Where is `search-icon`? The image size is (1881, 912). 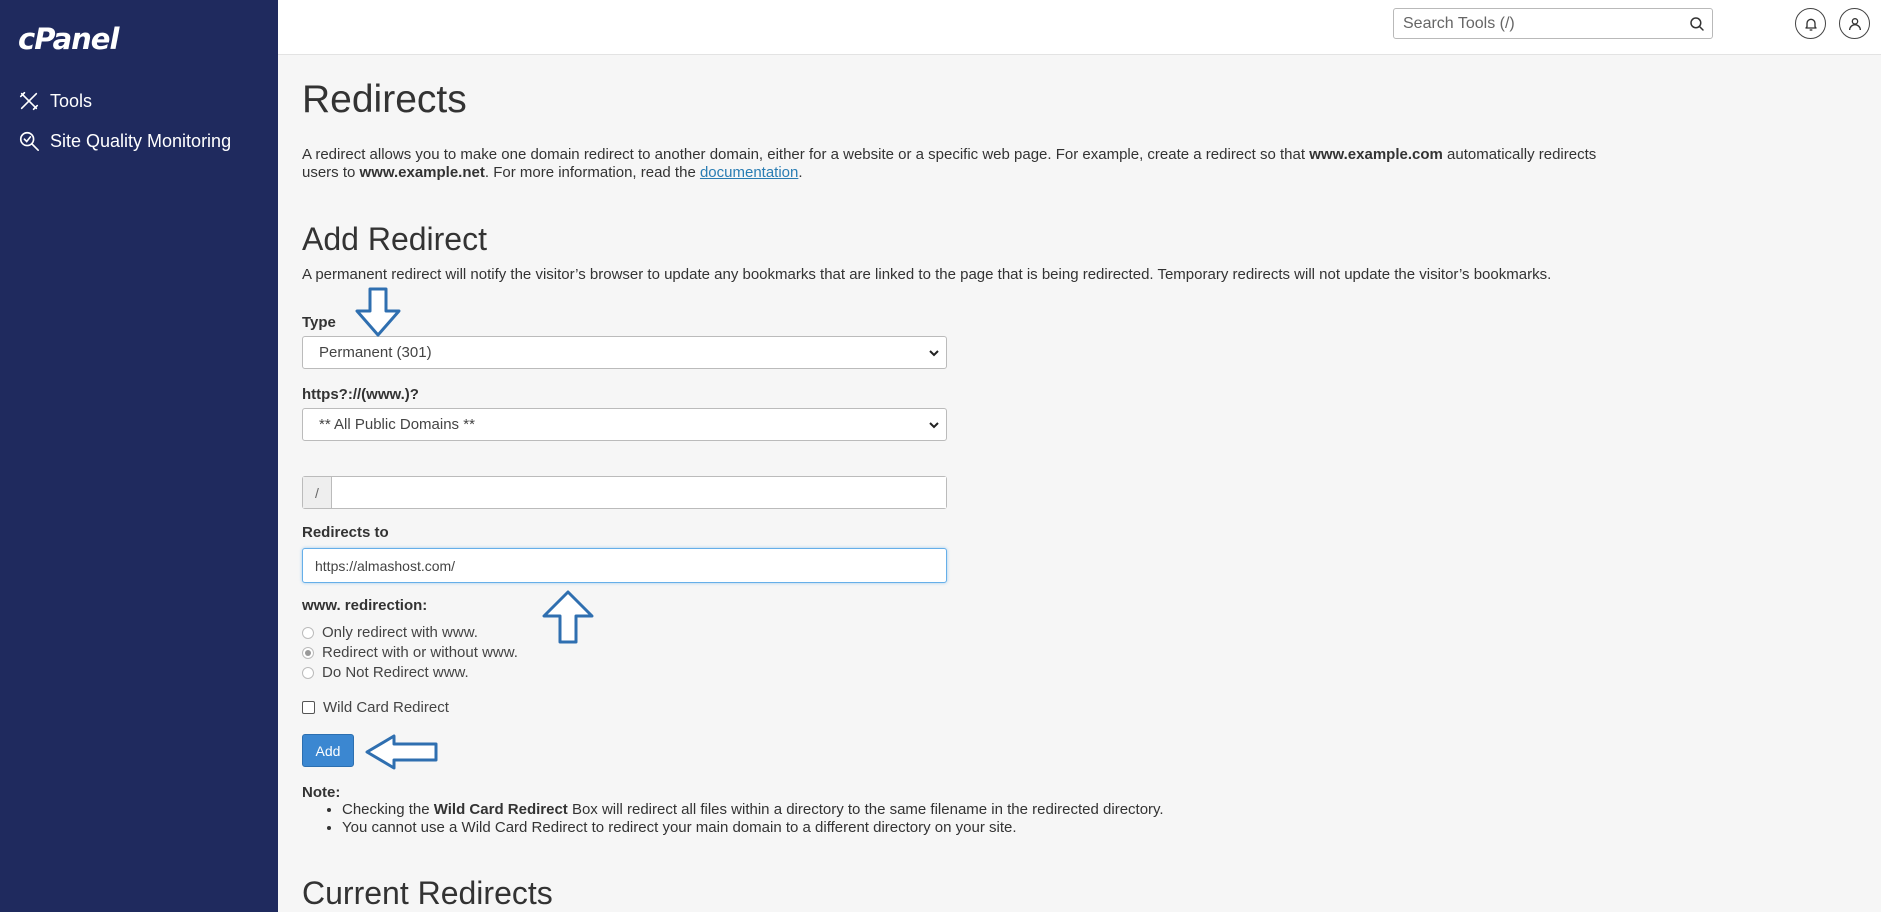 search-icon is located at coordinates (1697, 24).